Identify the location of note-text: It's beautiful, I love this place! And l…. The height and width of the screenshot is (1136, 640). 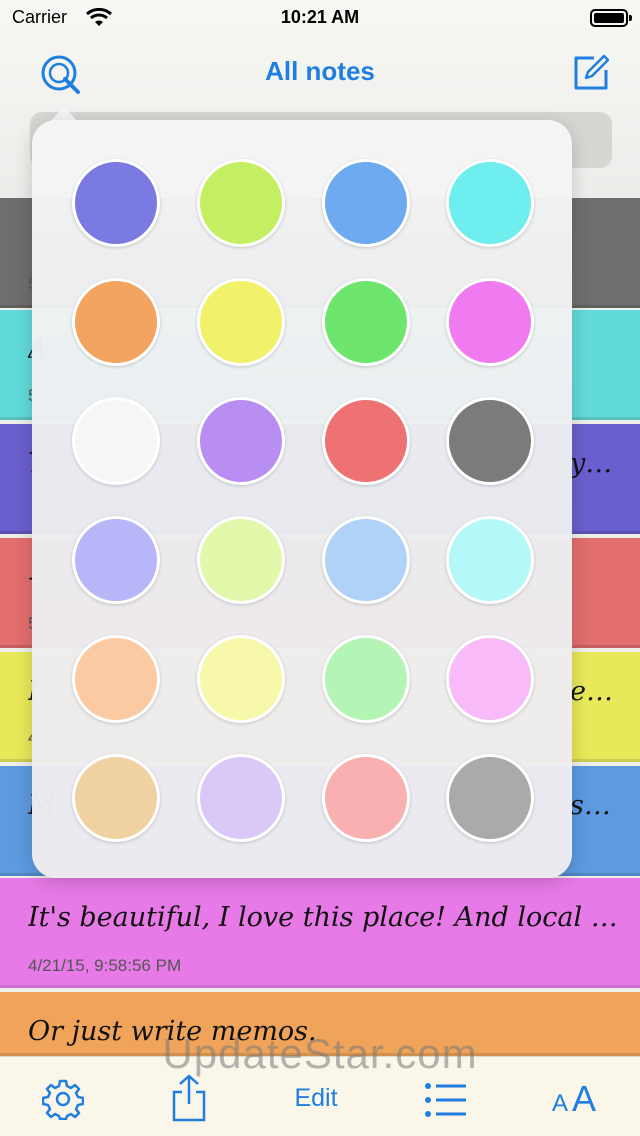
(328, 917).